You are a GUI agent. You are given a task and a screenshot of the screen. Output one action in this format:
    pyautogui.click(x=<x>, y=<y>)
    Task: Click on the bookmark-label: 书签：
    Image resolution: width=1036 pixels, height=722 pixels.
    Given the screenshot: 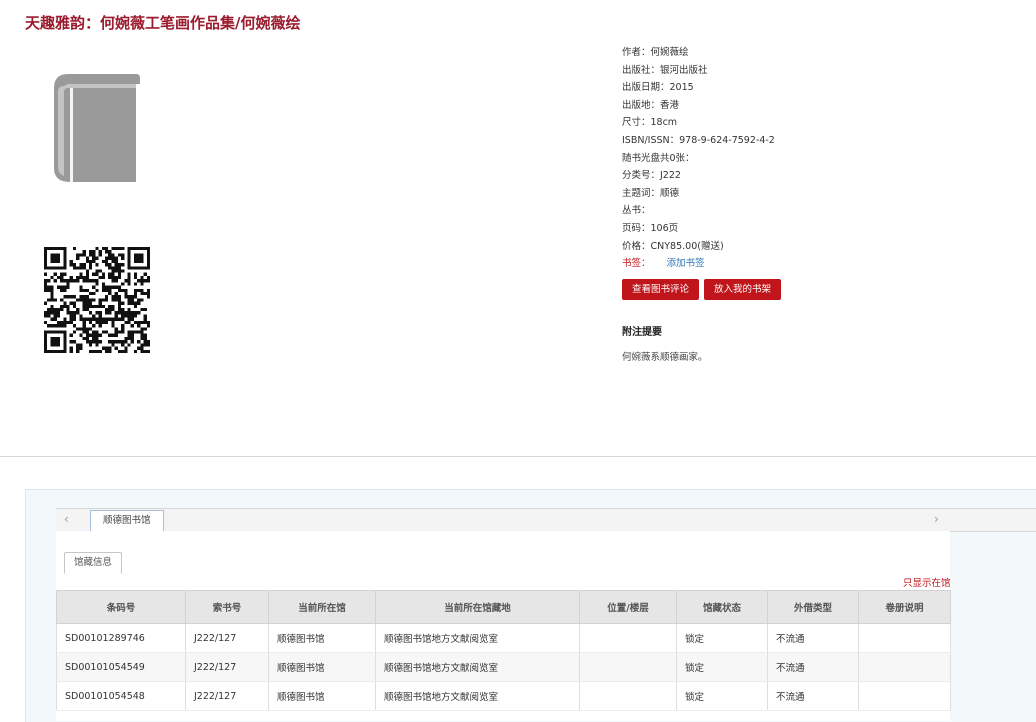 What is the action you would take?
    pyautogui.click(x=636, y=264)
    